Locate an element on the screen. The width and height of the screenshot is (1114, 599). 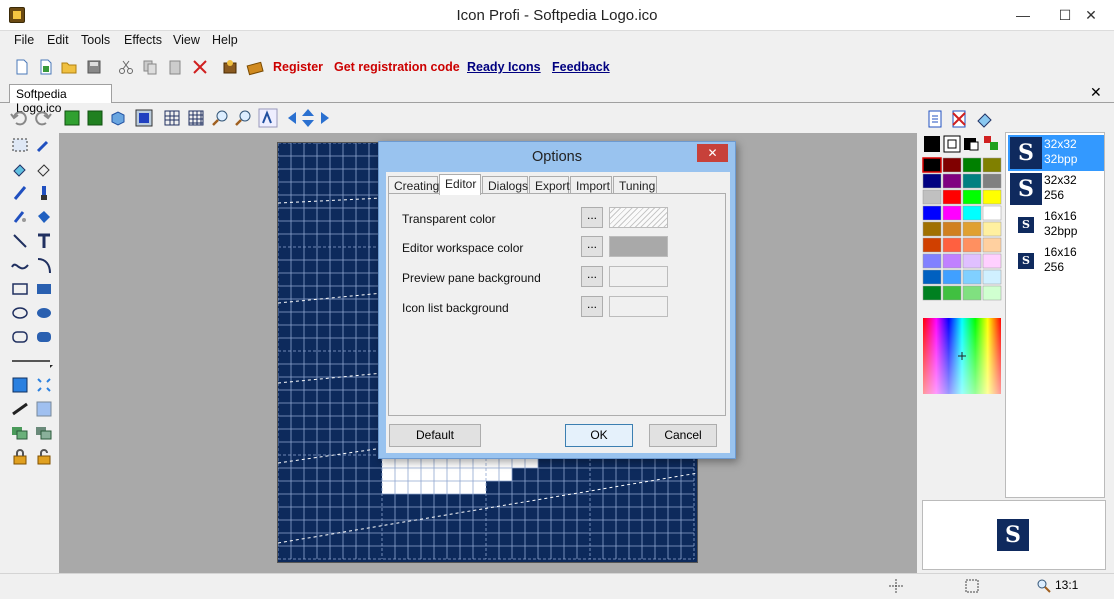
zoom-in-icon is located at coordinates (220, 118).